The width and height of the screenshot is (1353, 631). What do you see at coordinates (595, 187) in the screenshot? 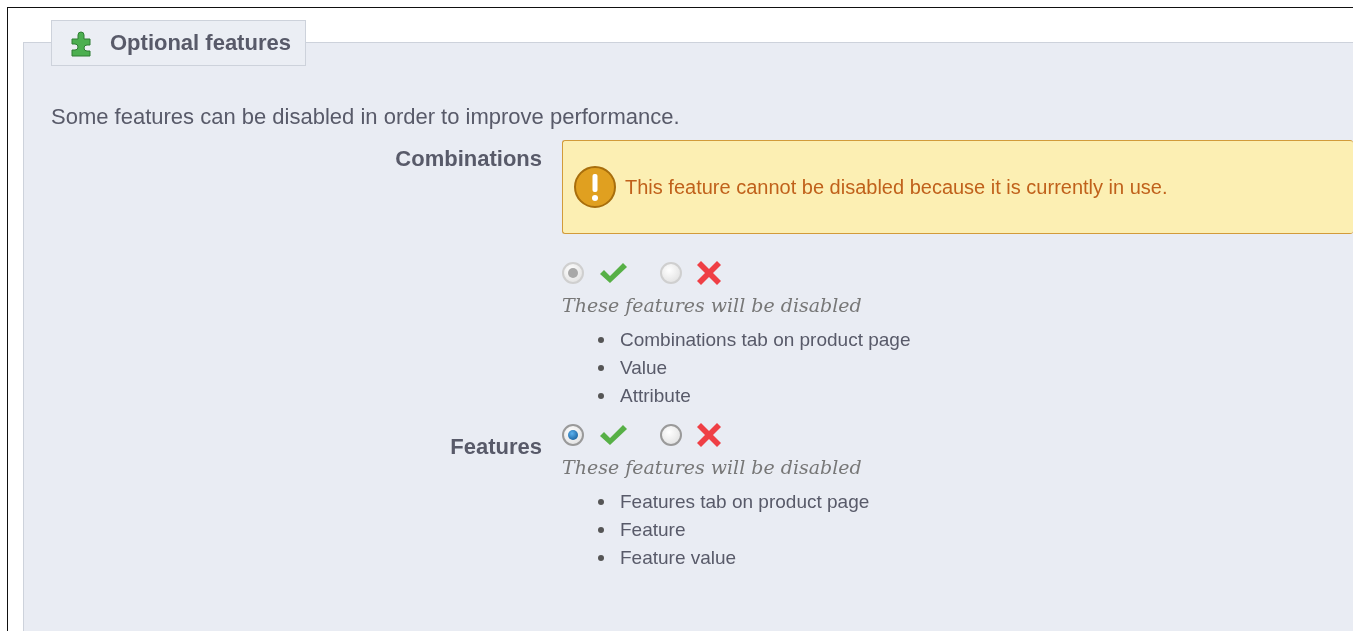
I see `exclamation-icon` at bounding box center [595, 187].